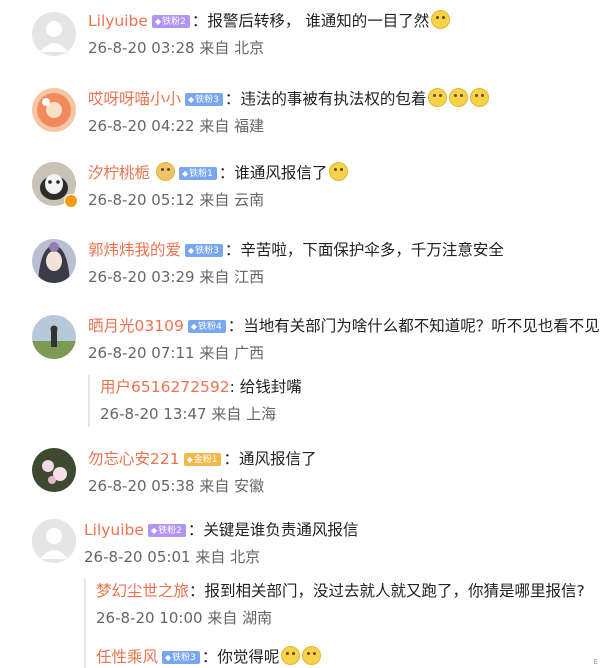 The height and width of the screenshot is (668, 600). Describe the element at coordinates (184, 618) in the screenshot. I see `reply-meta: 26-8-20 10:00 来自 湖南` at that location.